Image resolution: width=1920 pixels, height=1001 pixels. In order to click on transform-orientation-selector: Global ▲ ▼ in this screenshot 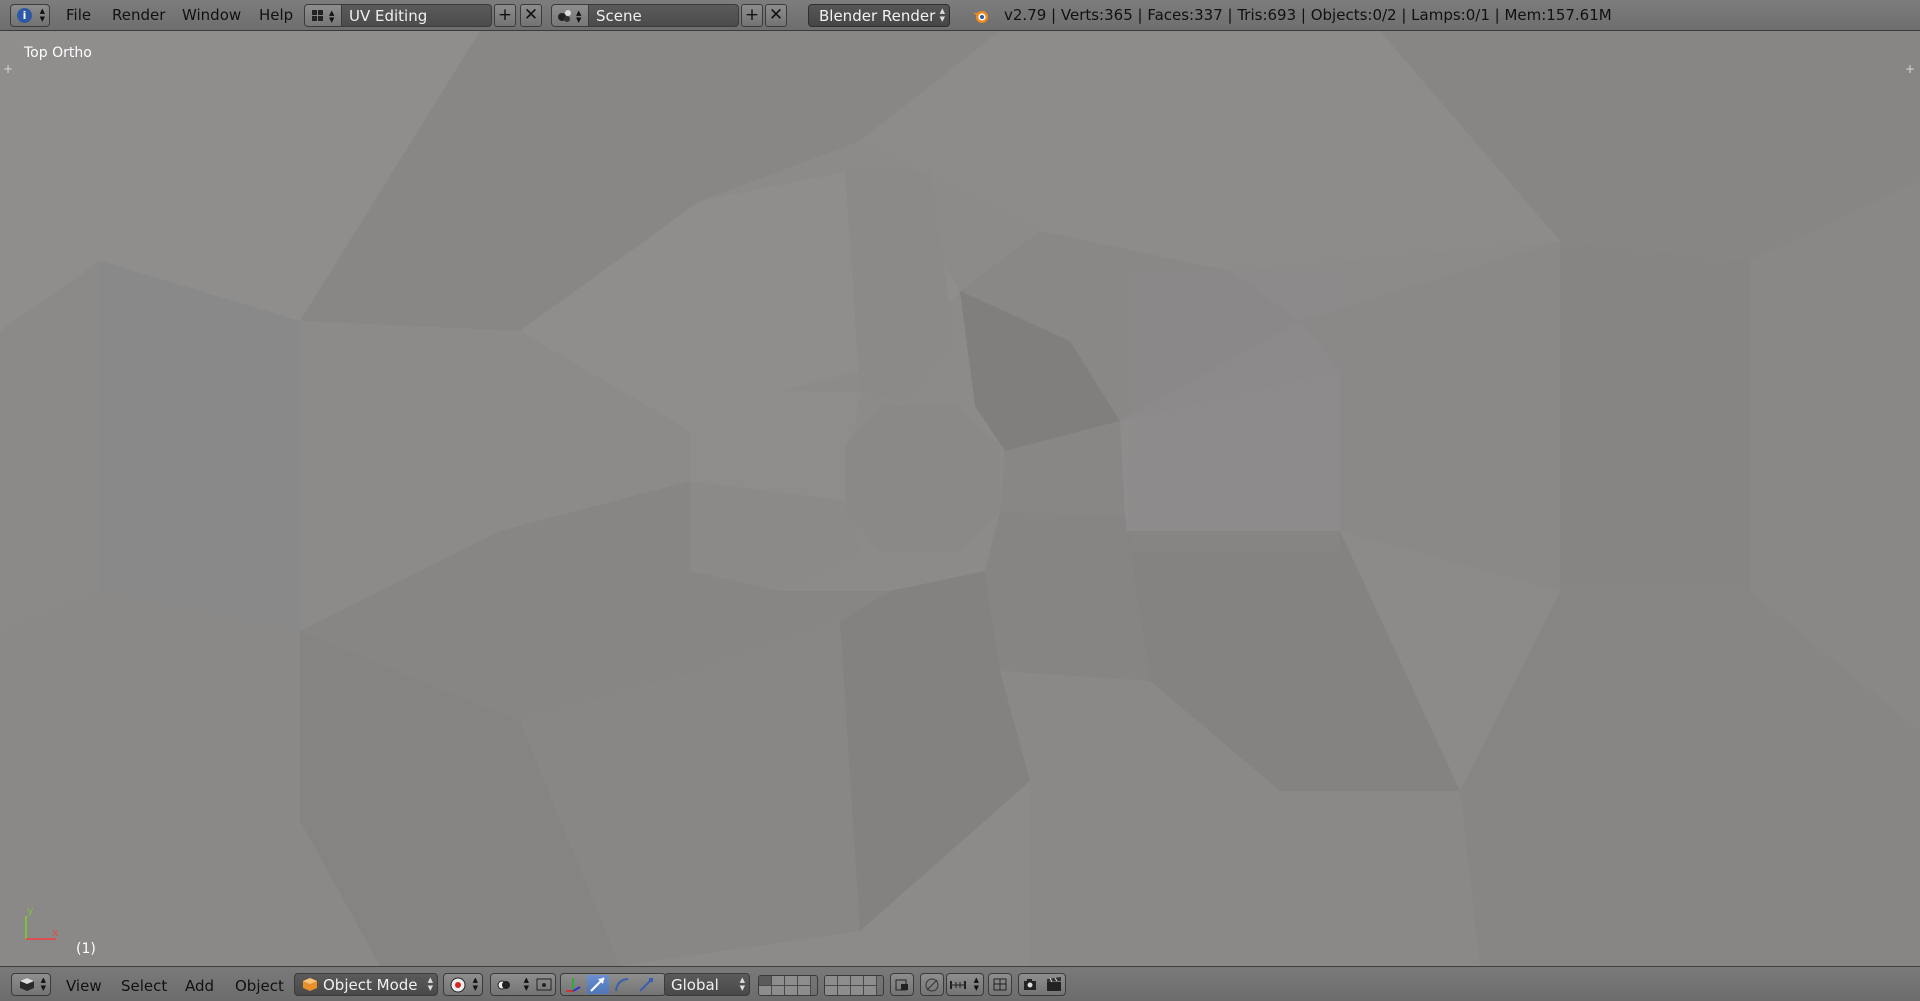, I will do `click(707, 984)`.